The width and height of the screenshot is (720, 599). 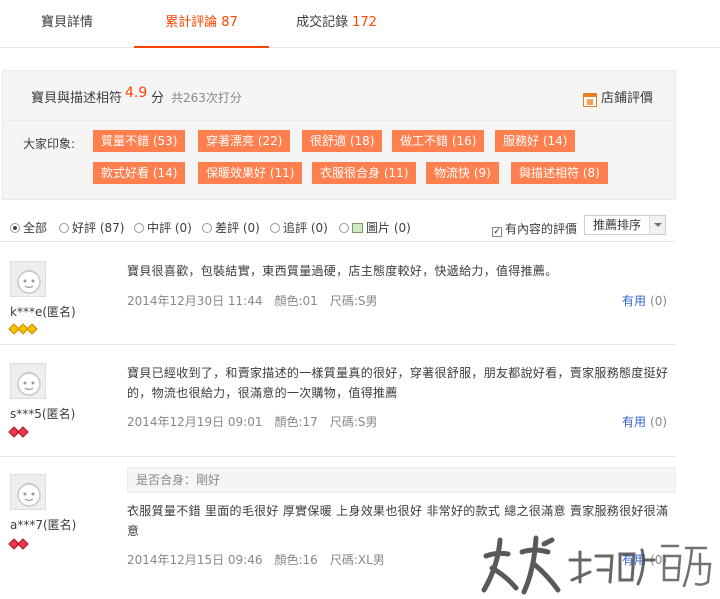 I want to click on has-content-label: 有內容的評價, so click(x=541, y=229).